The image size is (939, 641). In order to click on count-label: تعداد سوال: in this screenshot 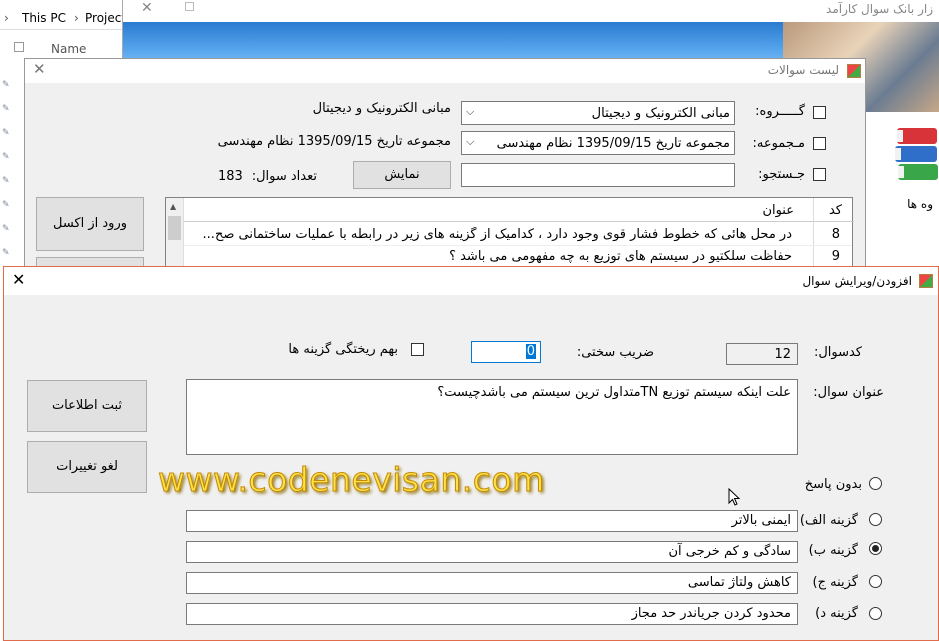, I will do `click(284, 176)`.